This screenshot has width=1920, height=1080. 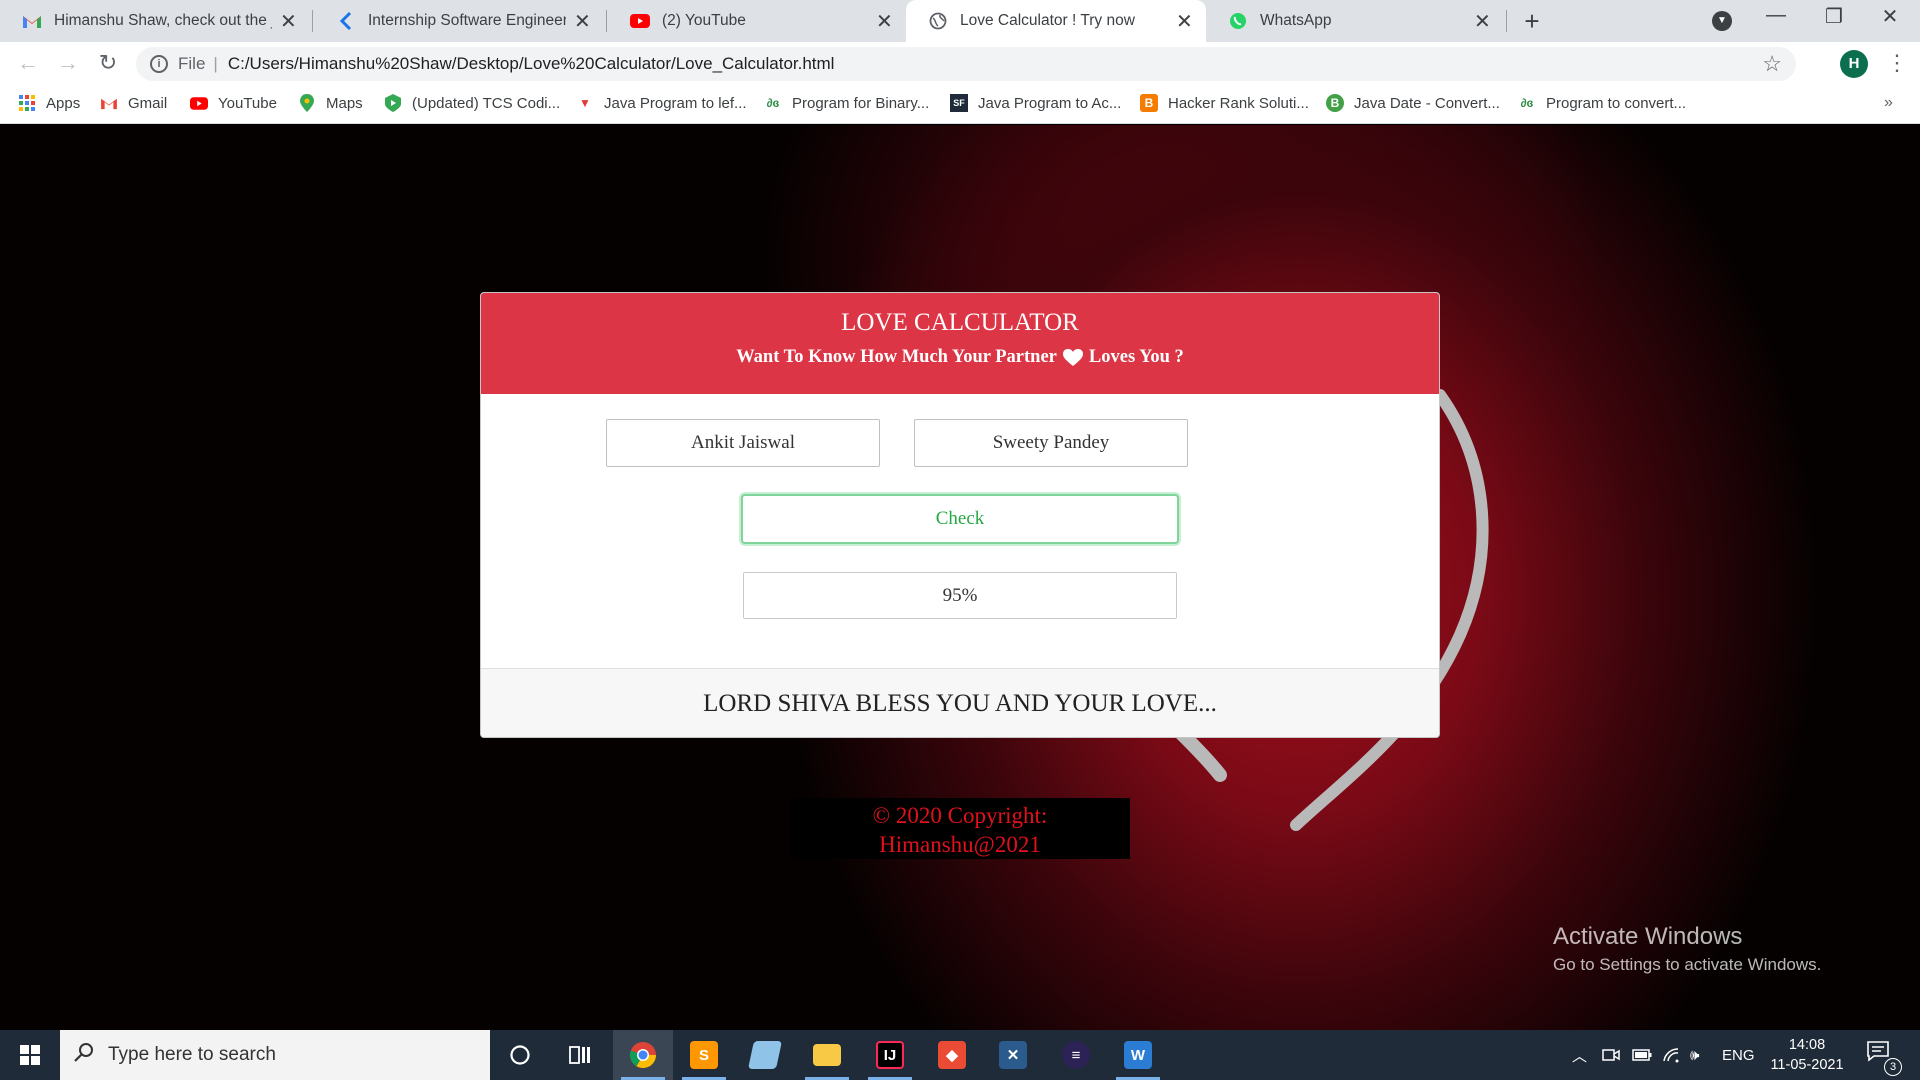 What do you see at coordinates (1296, 20) in the screenshot?
I see `tab-title: WhatsApp` at bounding box center [1296, 20].